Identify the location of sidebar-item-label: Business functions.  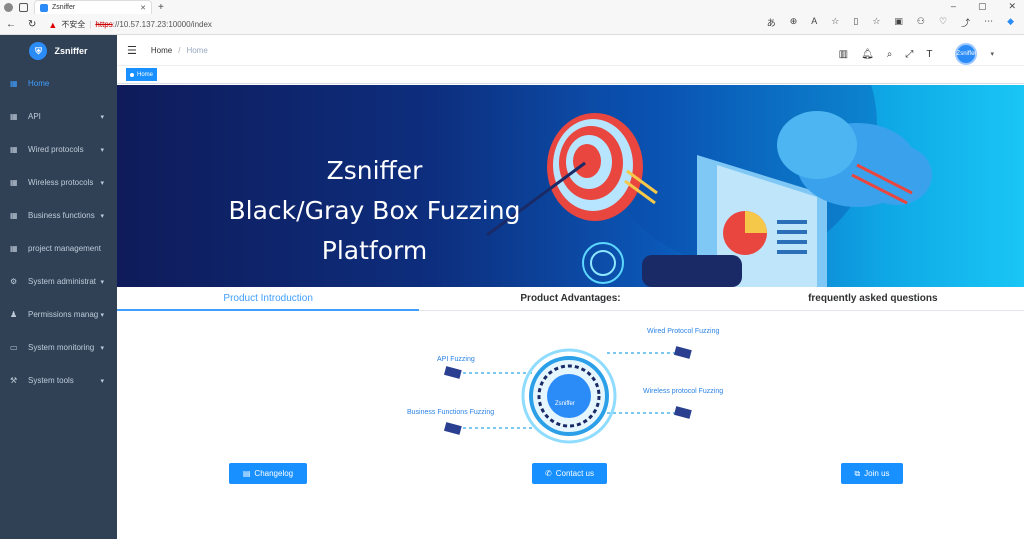
(61, 215).